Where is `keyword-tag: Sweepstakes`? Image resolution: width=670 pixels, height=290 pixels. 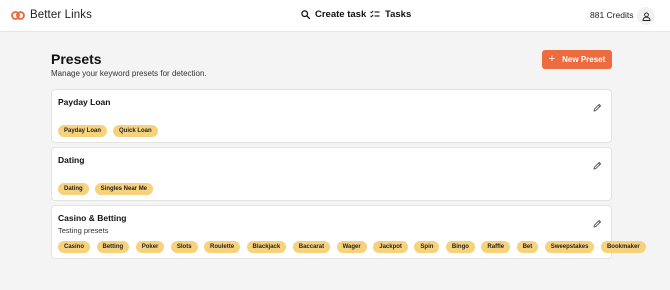
keyword-tag: Sweepstakes is located at coordinates (569, 247).